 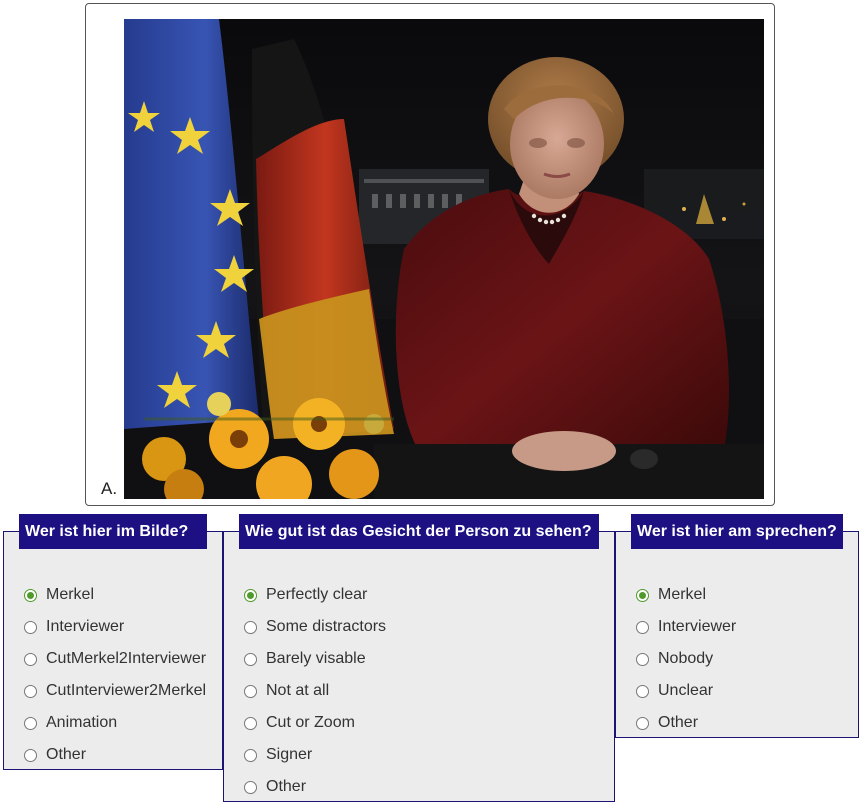 I want to click on option-label: Perfectly clear, so click(x=317, y=594).